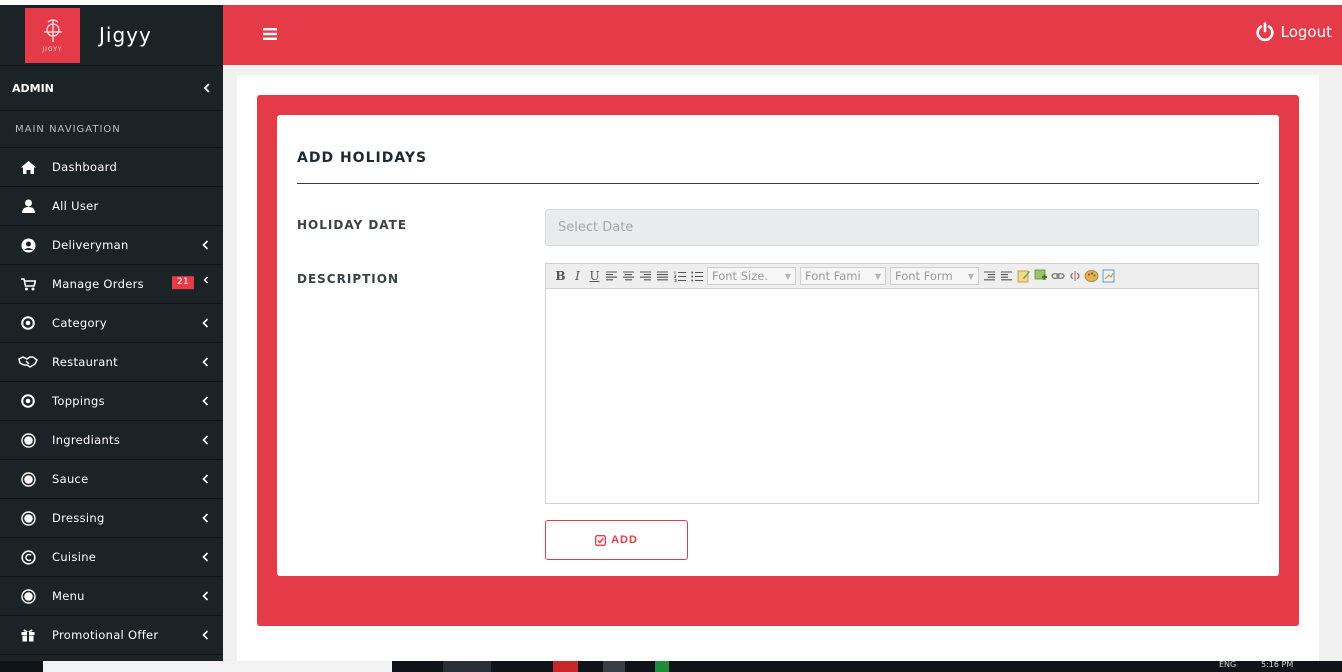 The image size is (1342, 672). What do you see at coordinates (1040, 276) in the screenshot?
I see `insert-image-icon` at bounding box center [1040, 276].